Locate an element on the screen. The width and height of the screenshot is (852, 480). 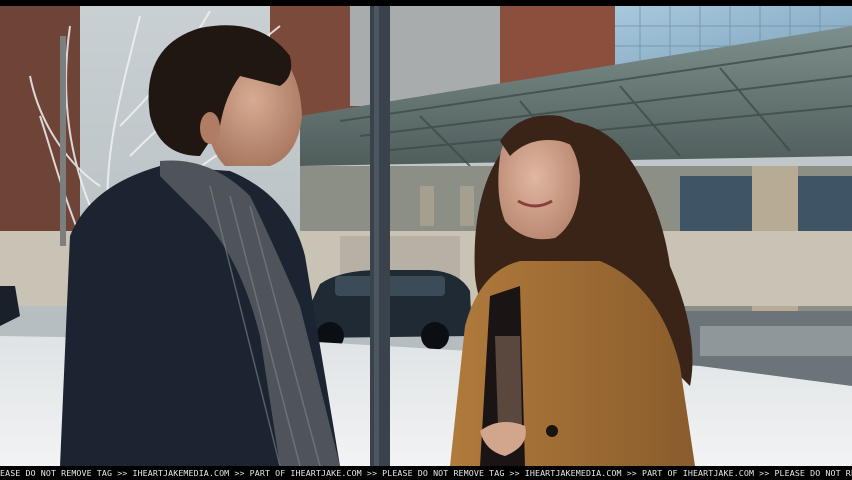
foreground-pole is located at coordinates (380, 236).